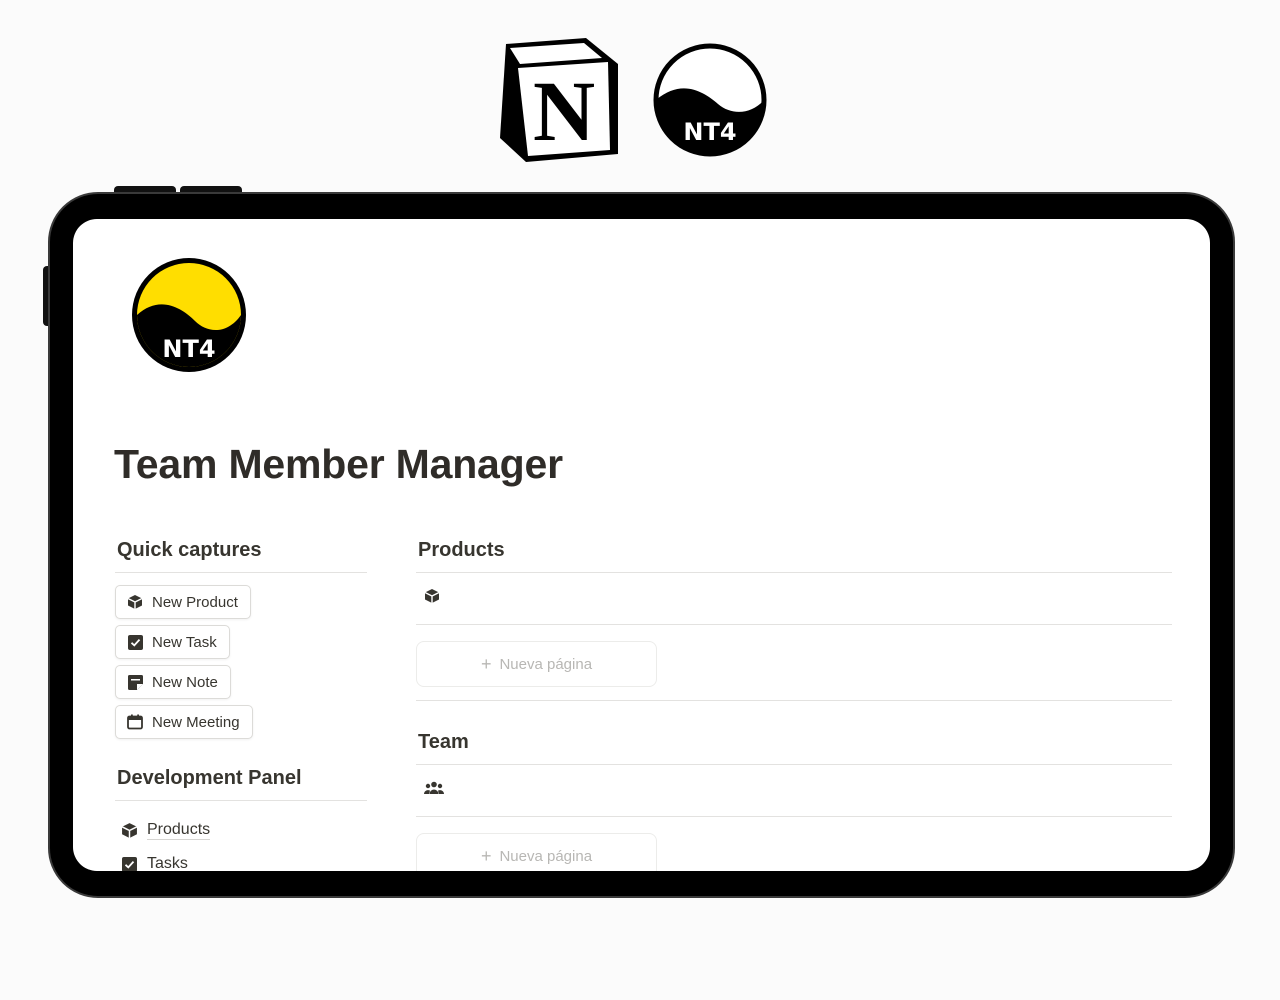 The image size is (1280, 1000). What do you see at coordinates (794, 747) in the screenshot?
I see `team-database-heading: Team` at bounding box center [794, 747].